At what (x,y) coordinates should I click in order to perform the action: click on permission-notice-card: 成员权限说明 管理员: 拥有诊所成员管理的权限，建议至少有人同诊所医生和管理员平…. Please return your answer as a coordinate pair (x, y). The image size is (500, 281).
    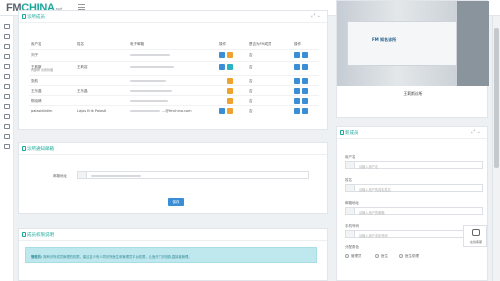
    Looking at the image, I should click on (173, 254).